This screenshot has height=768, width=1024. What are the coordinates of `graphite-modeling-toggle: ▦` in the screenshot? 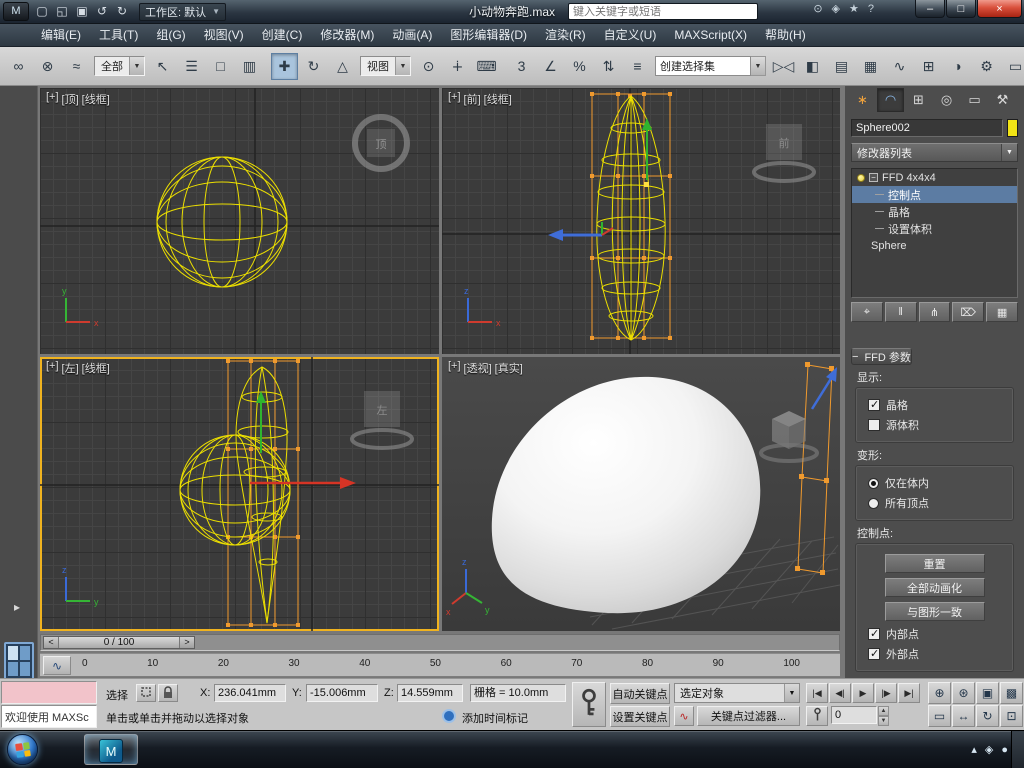 It's located at (870, 66).